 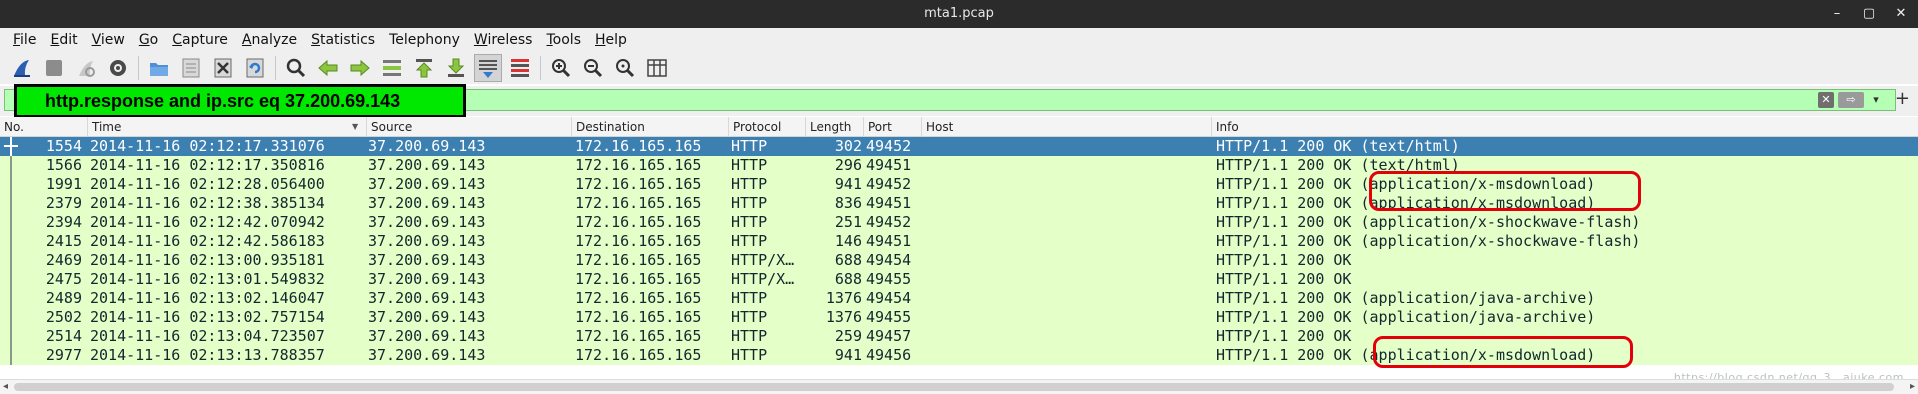 What do you see at coordinates (1876, 100) in the screenshot?
I see `filter-history-dropdown: ▾` at bounding box center [1876, 100].